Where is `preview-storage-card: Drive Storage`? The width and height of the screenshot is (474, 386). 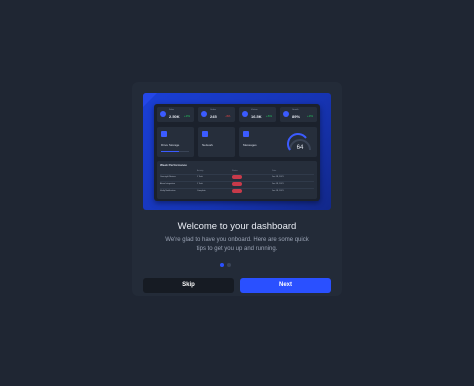 preview-storage-card: Drive Storage is located at coordinates (175, 142).